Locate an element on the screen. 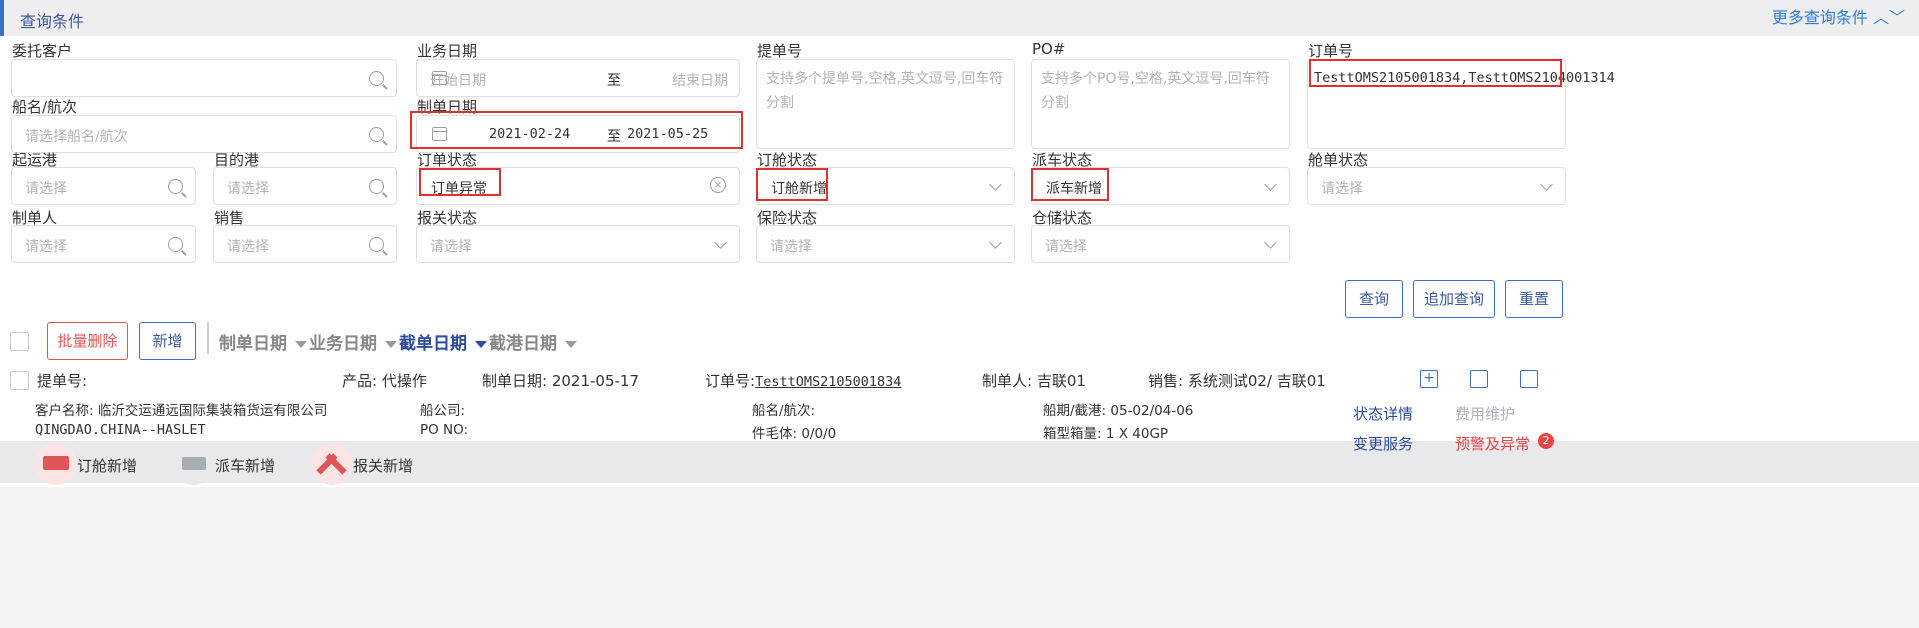  sales-input: 请选择 is located at coordinates (305, 244).